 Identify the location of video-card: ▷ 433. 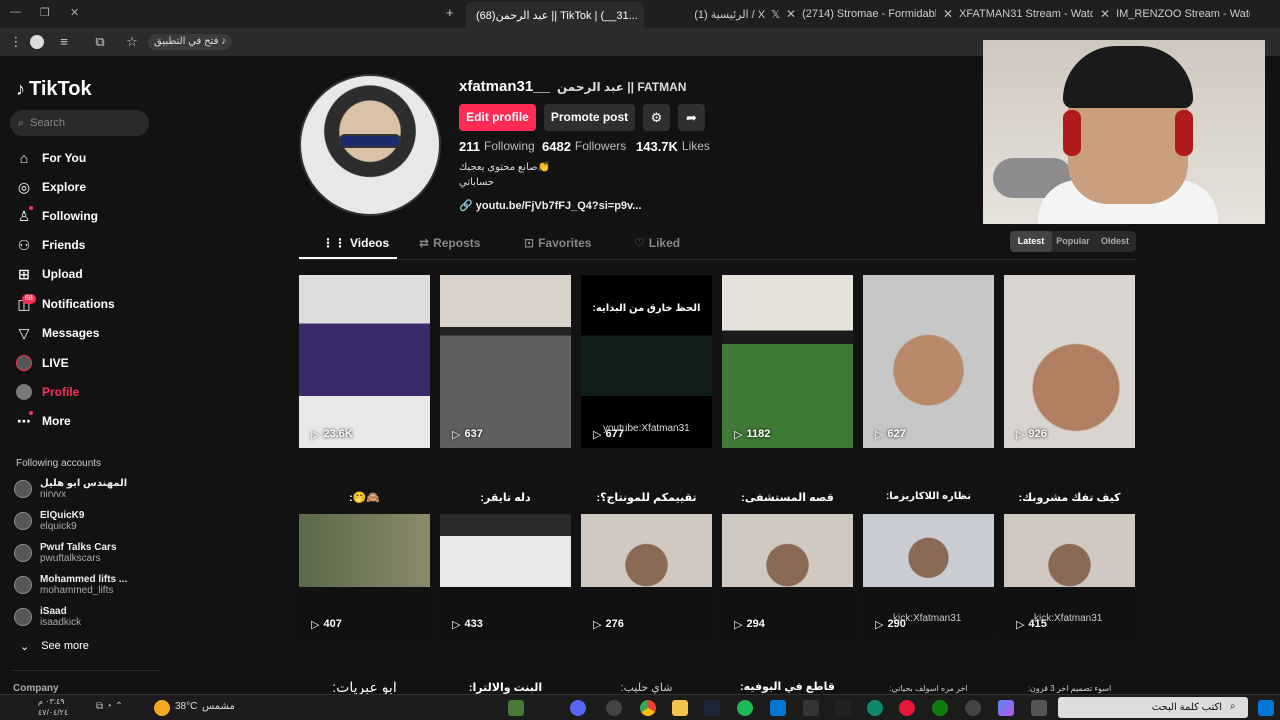
(505, 576).